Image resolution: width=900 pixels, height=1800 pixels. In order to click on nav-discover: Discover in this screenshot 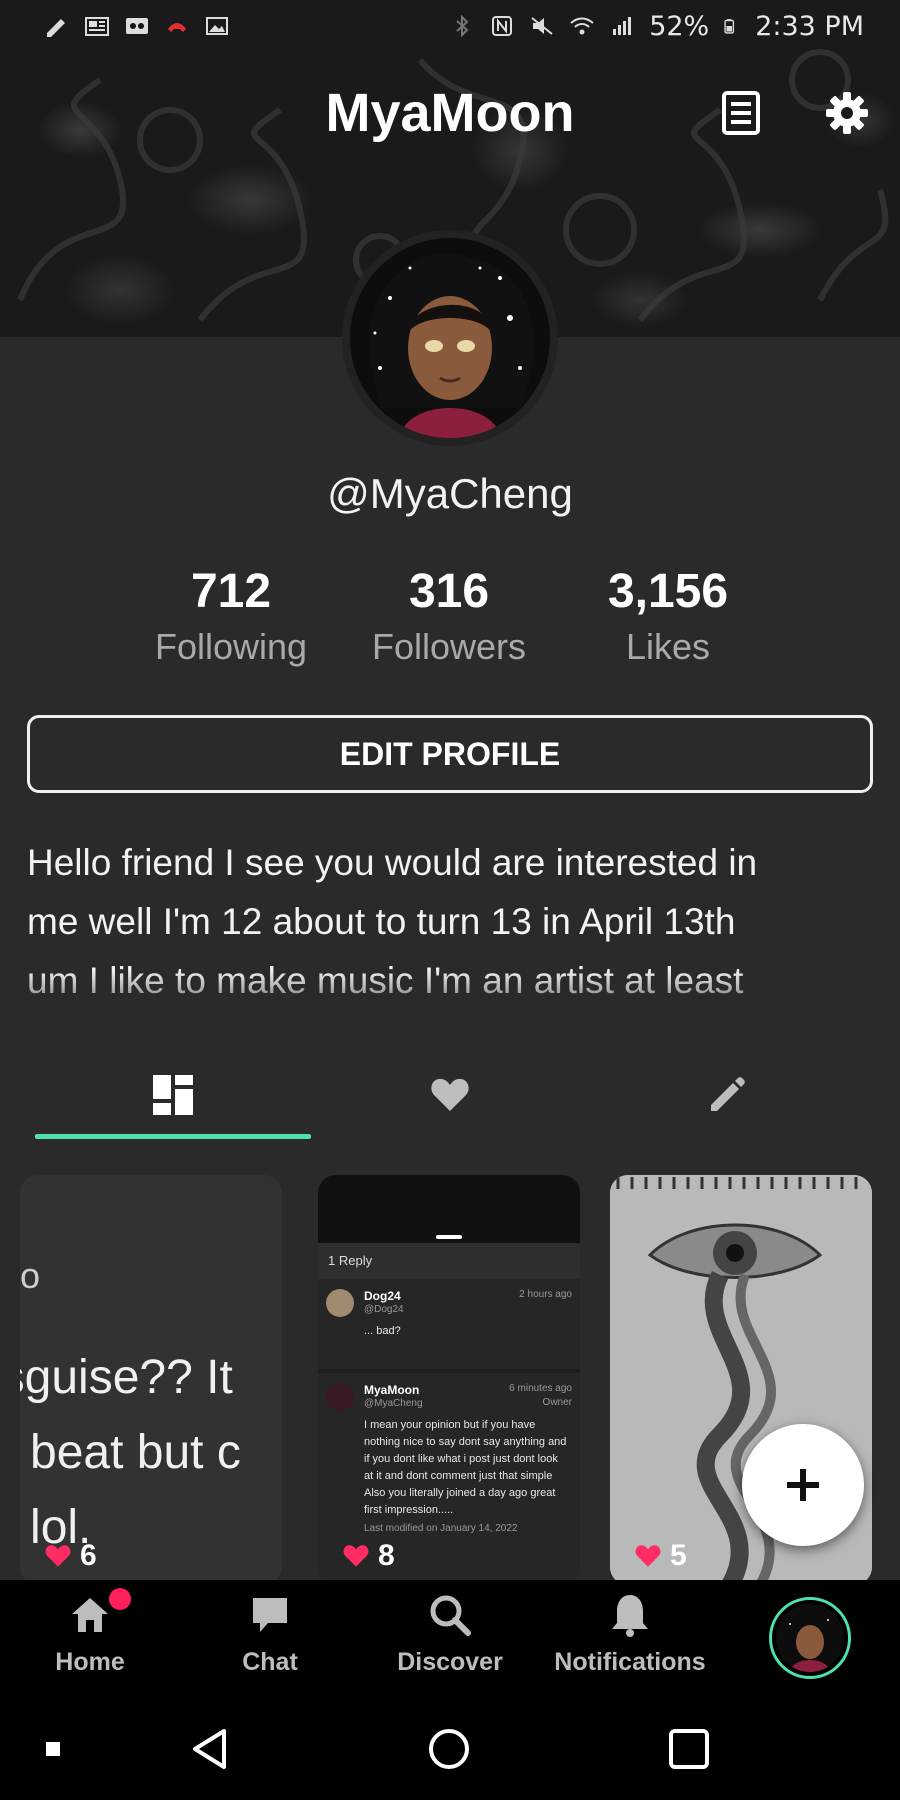, I will do `click(450, 1640)`.